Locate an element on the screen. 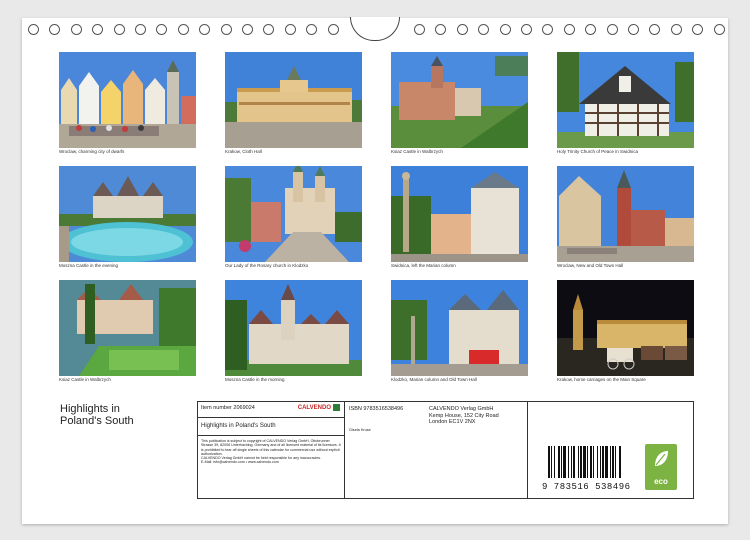  eco-badge: eco is located at coordinates (661, 467).